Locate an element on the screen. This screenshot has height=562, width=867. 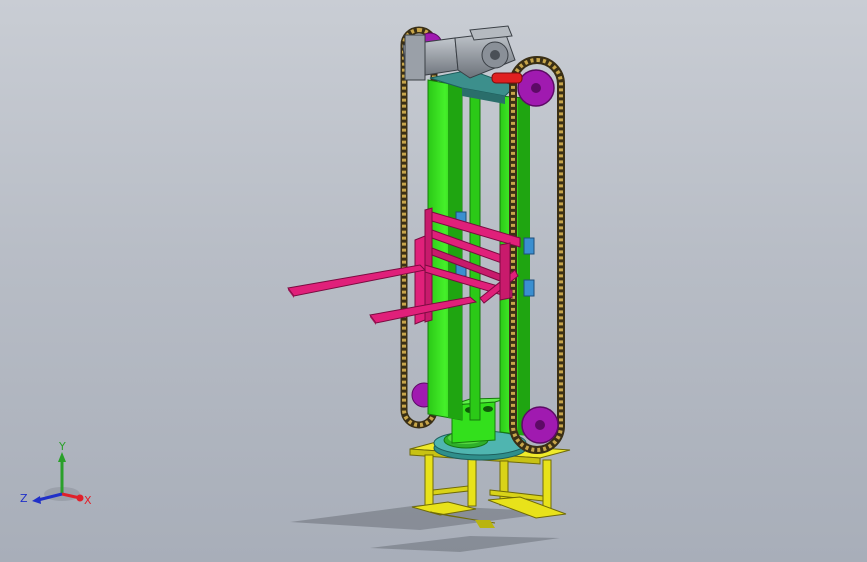
bottom-sprocket is located at coordinates (540, 425).